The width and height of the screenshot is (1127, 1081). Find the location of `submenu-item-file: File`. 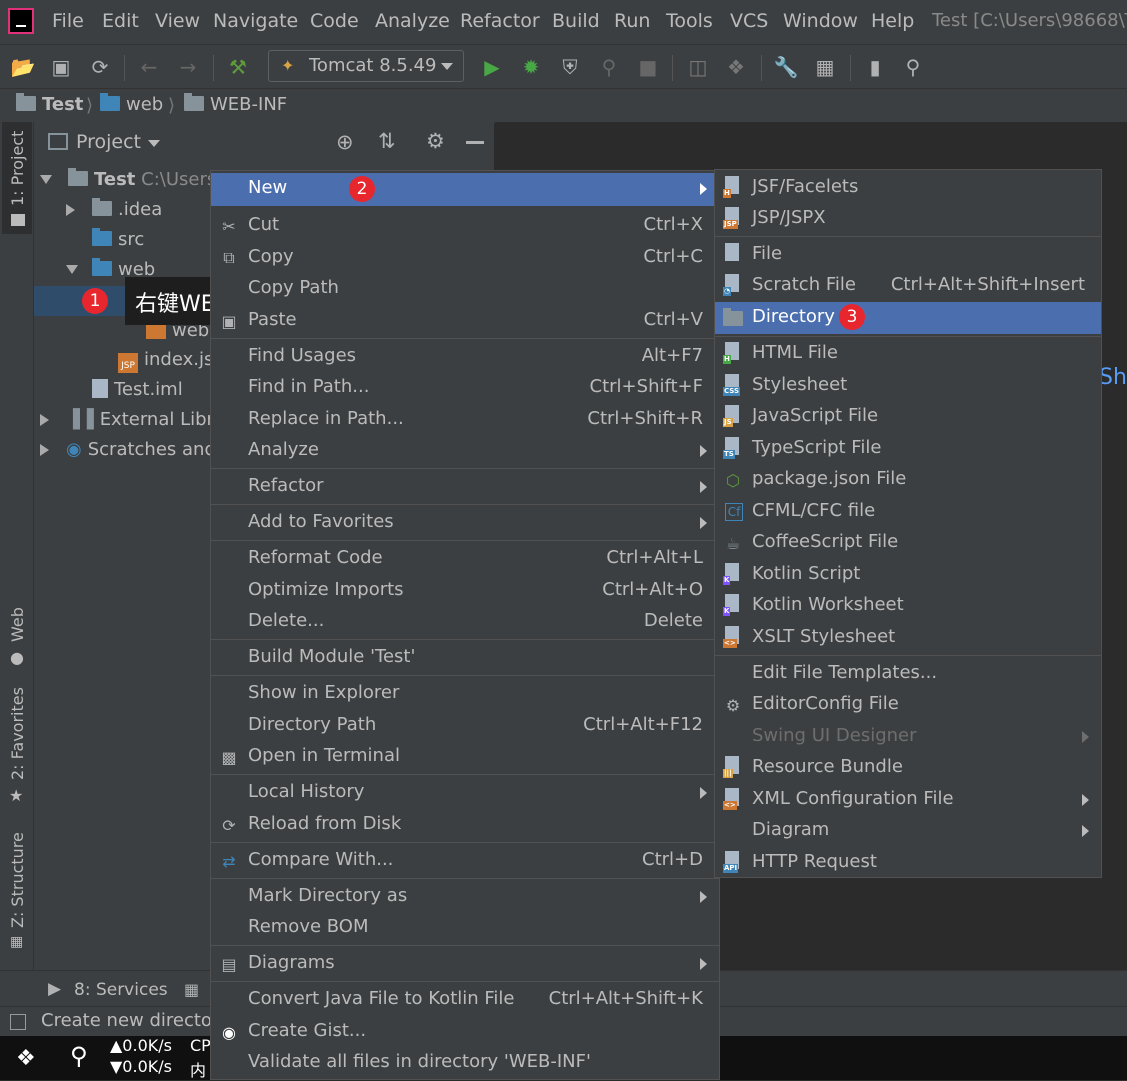

submenu-item-file: File is located at coordinates (908, 254).